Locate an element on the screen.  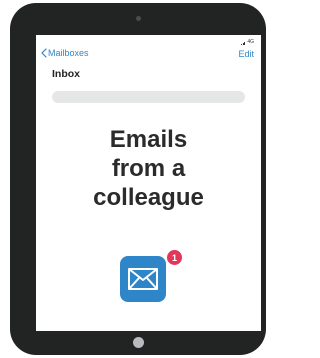
home-button is located at coordinates (138, 342).